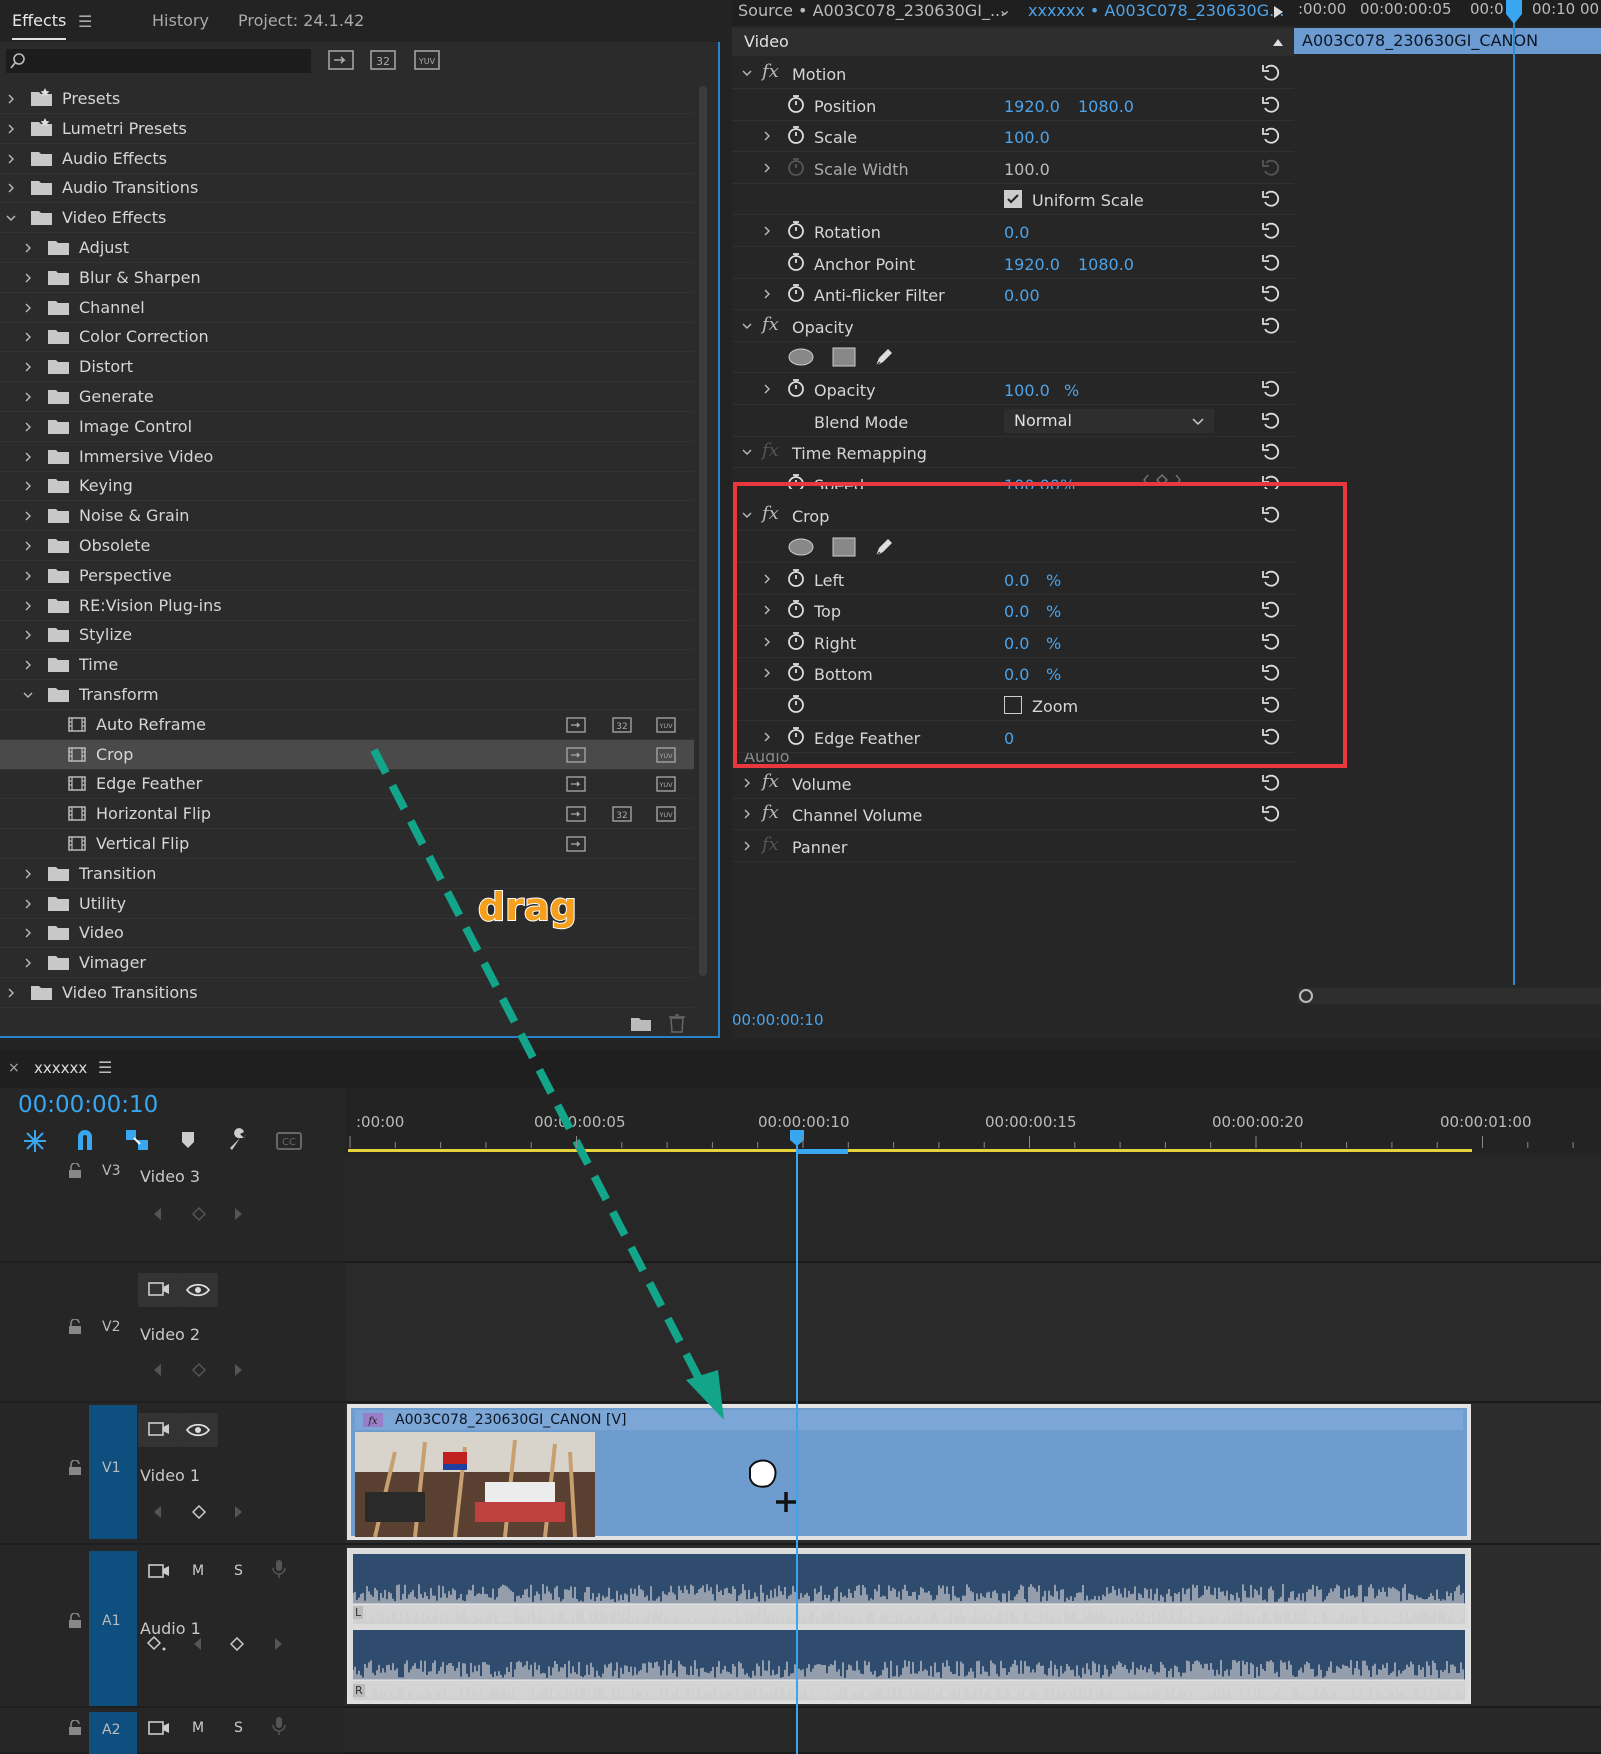 This screenshot has height=1754, width=1601. Describe the element at coordinates (111, 1621) in the screenshot. I see `track-id: A1` at that location.